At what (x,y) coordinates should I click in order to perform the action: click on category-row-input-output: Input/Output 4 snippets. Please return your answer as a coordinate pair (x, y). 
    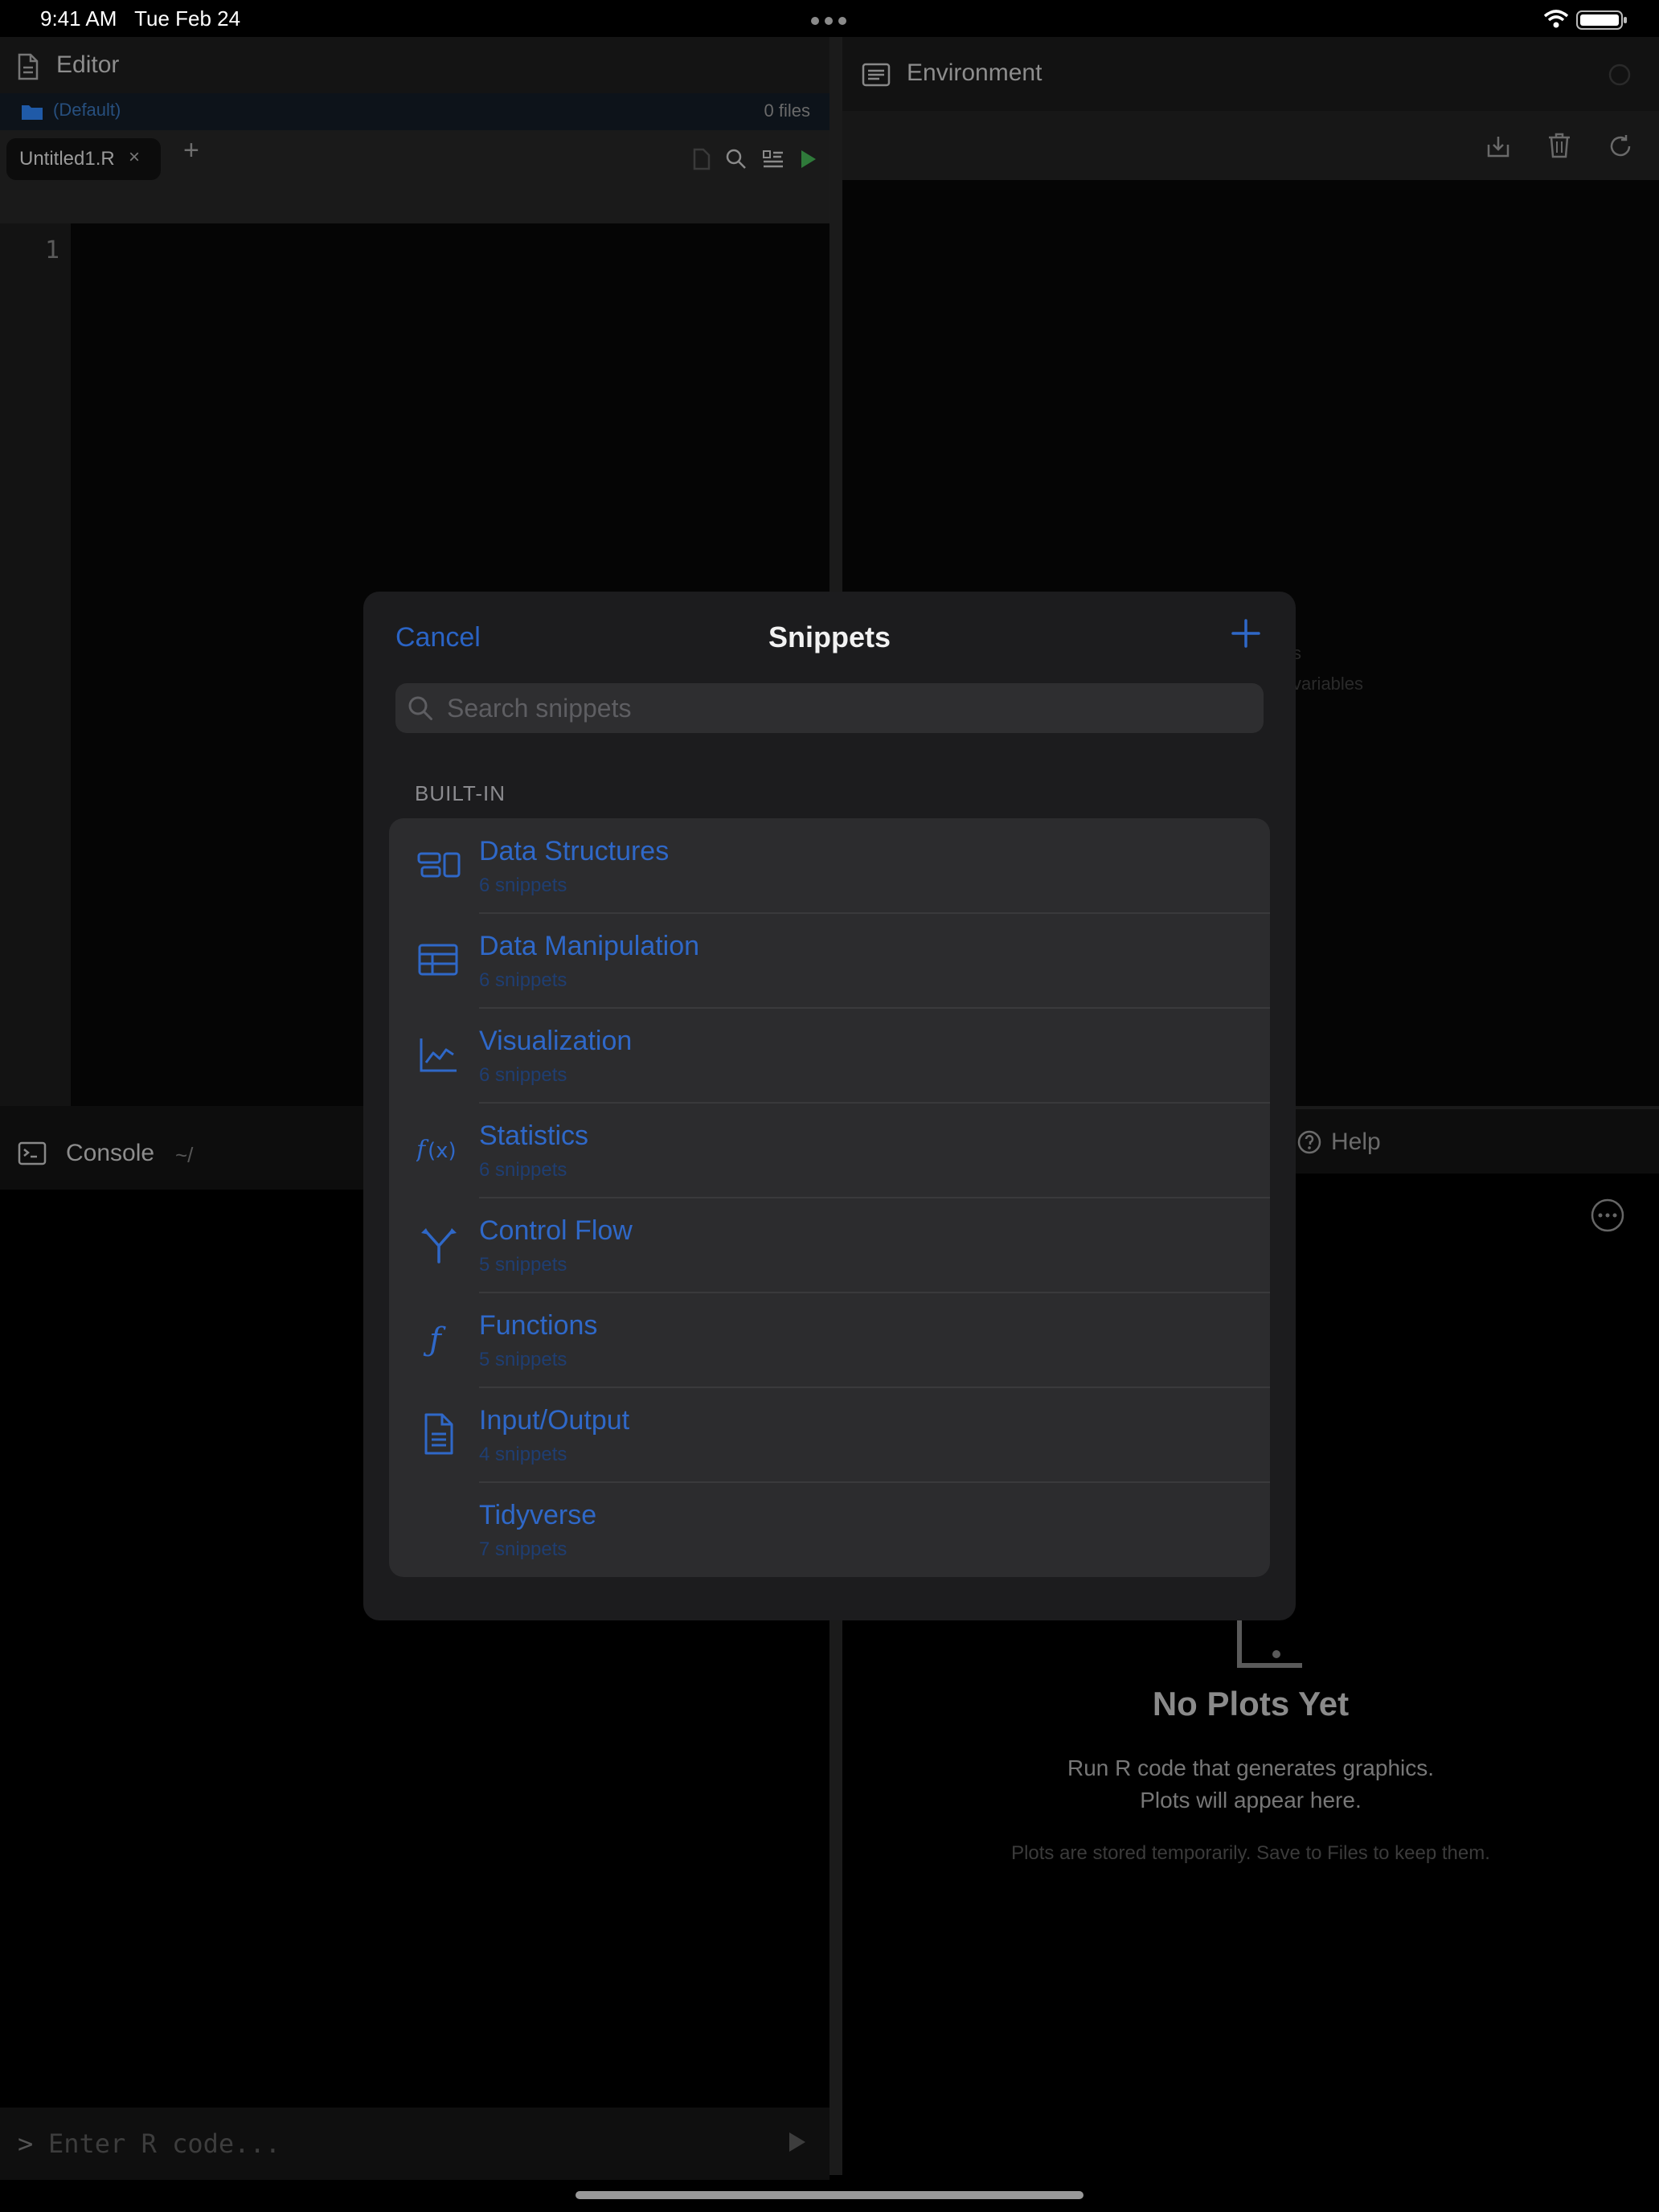
    Looking at the image, I should click on (829, 1435).